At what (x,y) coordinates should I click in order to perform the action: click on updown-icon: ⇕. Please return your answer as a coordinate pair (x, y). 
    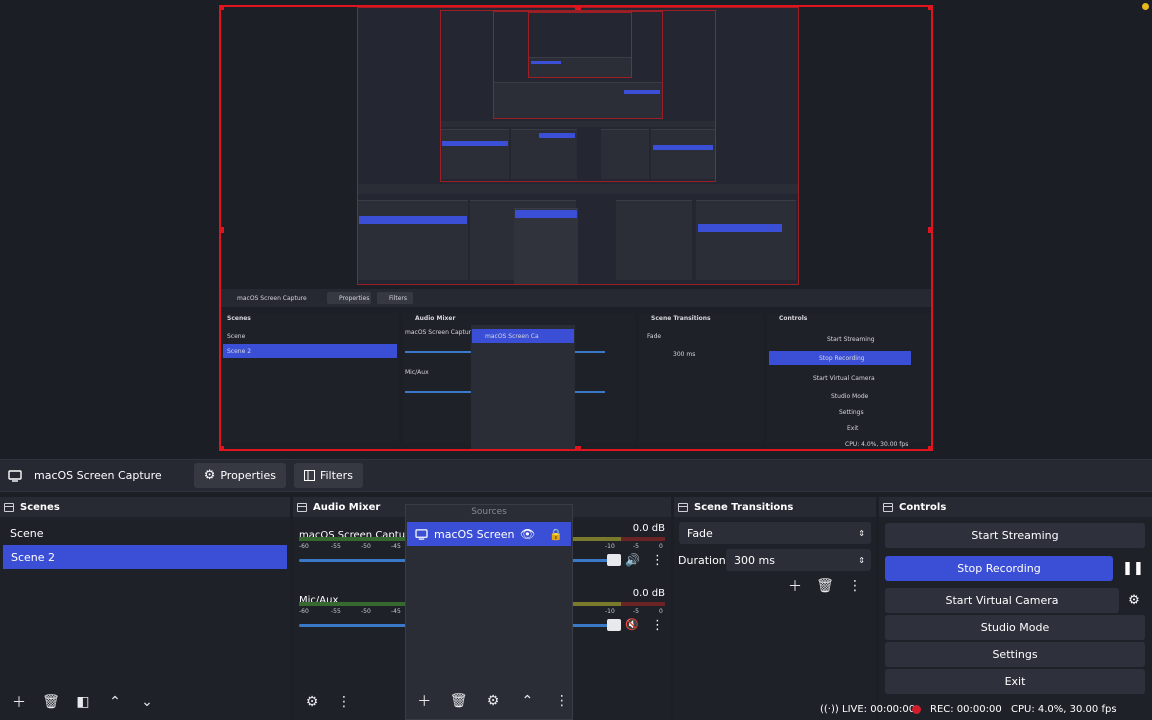
    Looking at the image, I should click on (861, 533).